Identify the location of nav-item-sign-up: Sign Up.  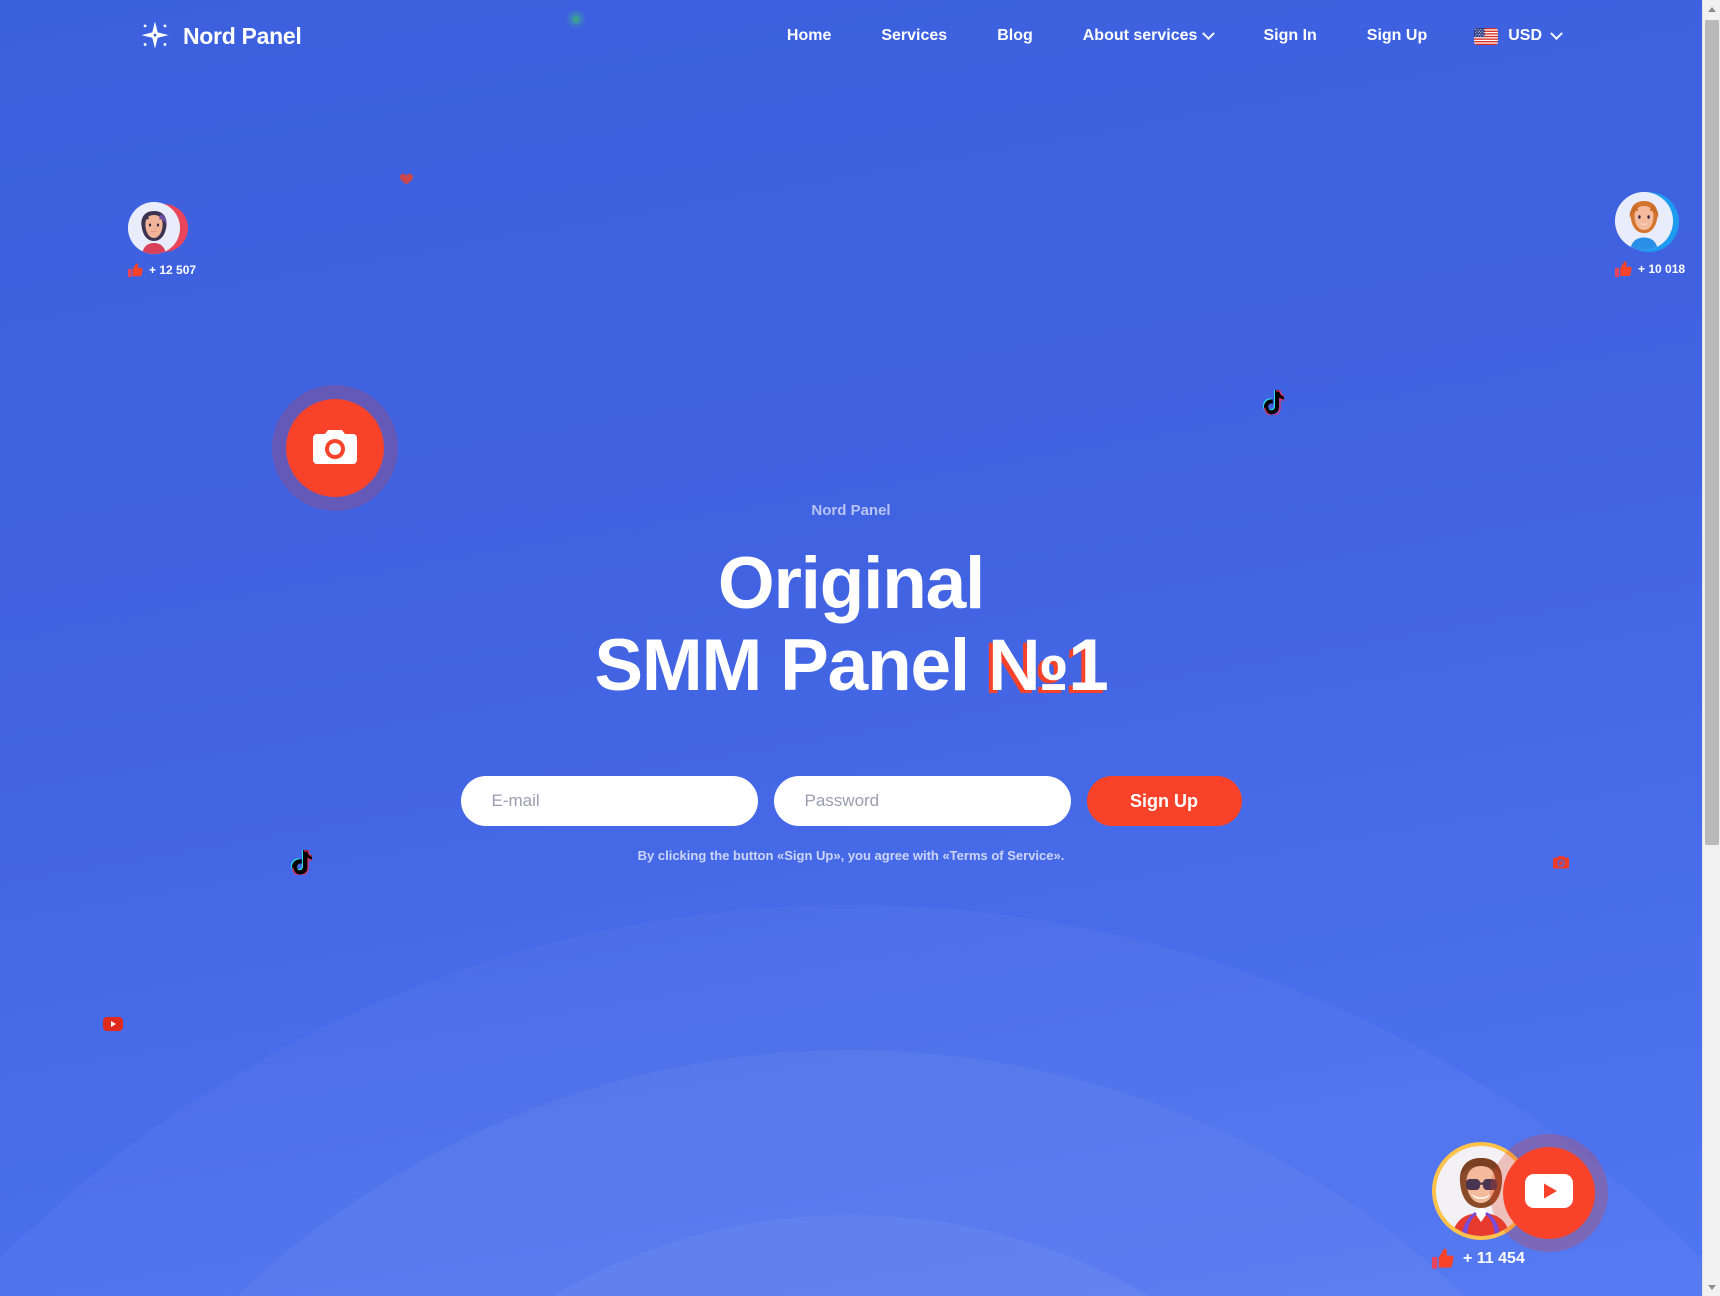
(1397, 36).